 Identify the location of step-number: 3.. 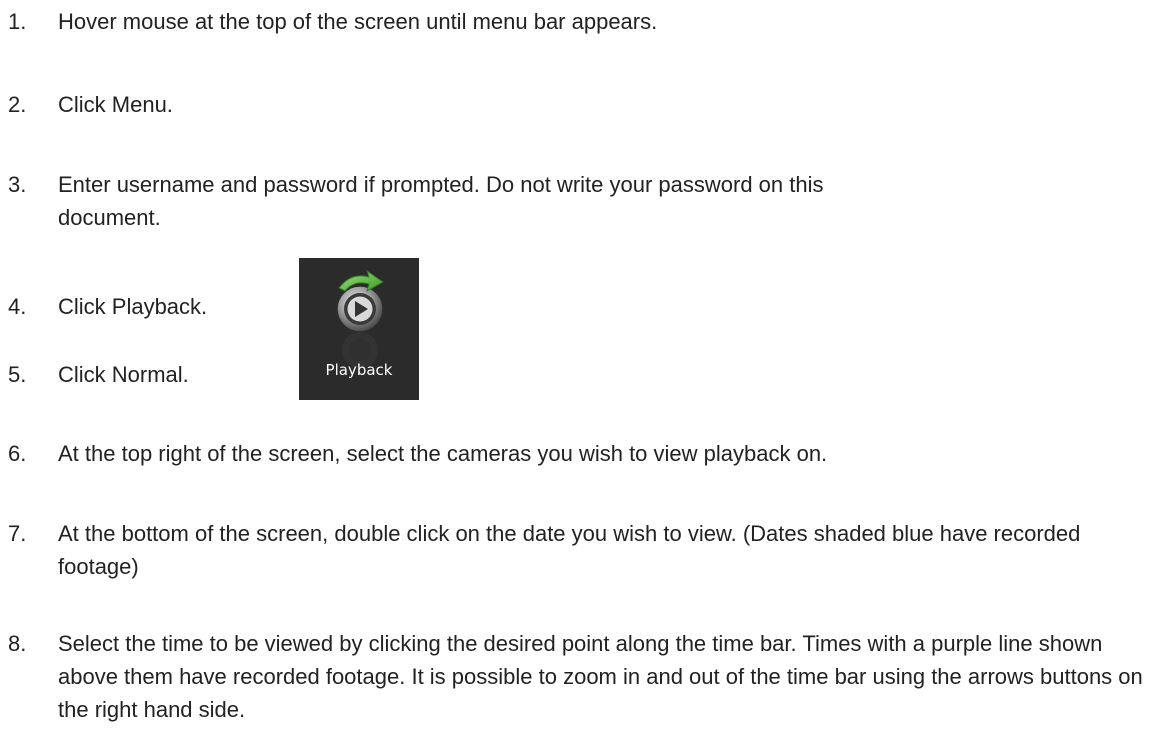
(17, 184).